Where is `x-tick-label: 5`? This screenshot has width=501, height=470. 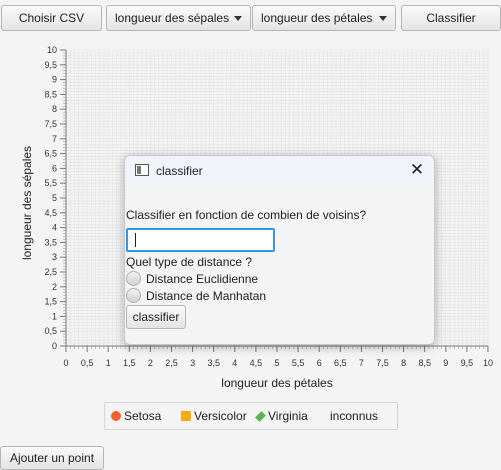 x-tick-label: 5 is located at coordinates (276, 363).